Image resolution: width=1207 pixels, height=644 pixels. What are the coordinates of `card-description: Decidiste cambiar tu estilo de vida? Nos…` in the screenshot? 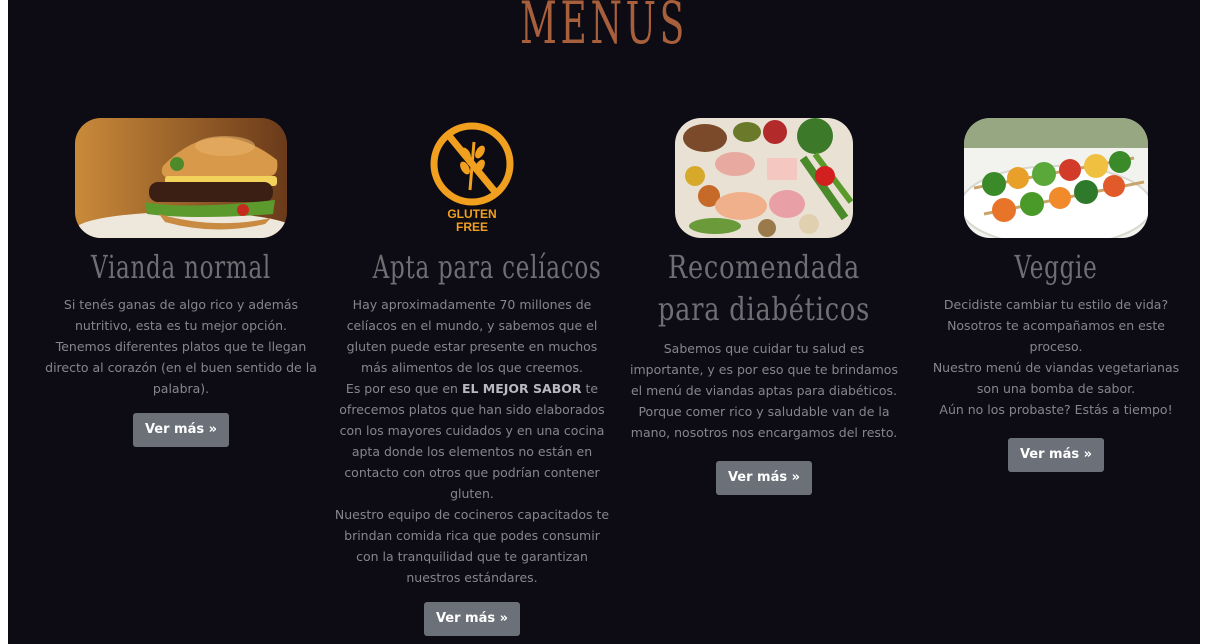 It's located at (1056, 357).